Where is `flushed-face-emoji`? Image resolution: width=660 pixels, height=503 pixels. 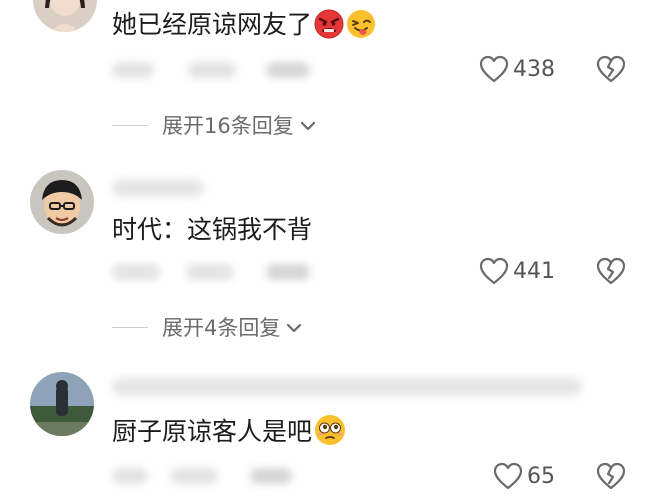 flushed-face-emoji is located at coordinates (330, 434).